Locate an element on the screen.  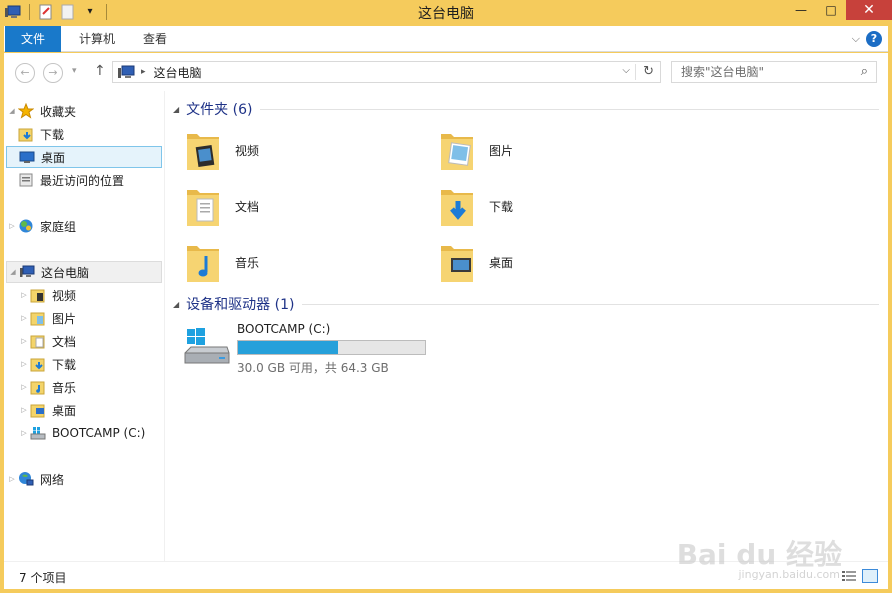
folder-item-pictures: 图片 is located at coordinates (476, 150).